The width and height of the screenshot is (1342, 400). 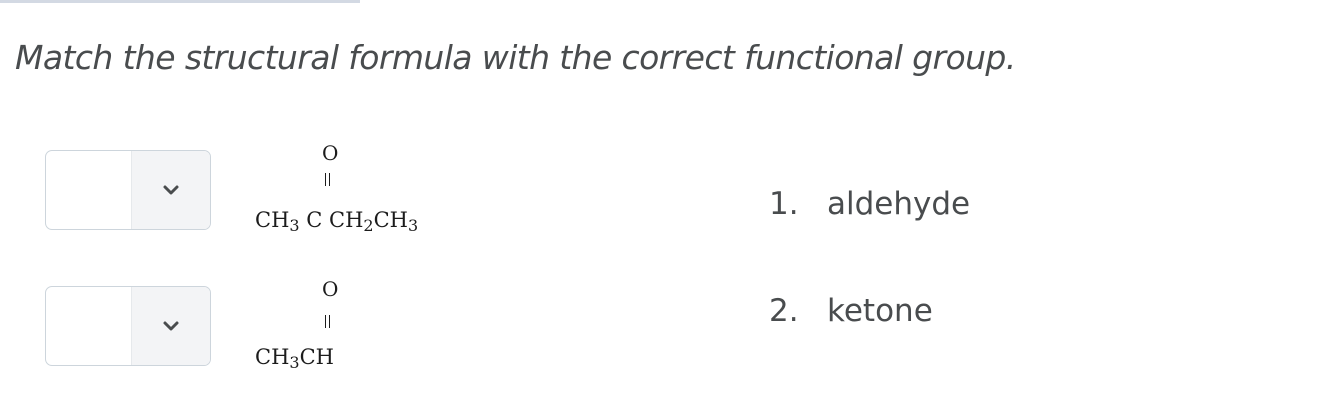 What do you see at coordinates (351, 221) in the screenshot?
I see `chain-group: CH2` at bounding box center [351, 221].